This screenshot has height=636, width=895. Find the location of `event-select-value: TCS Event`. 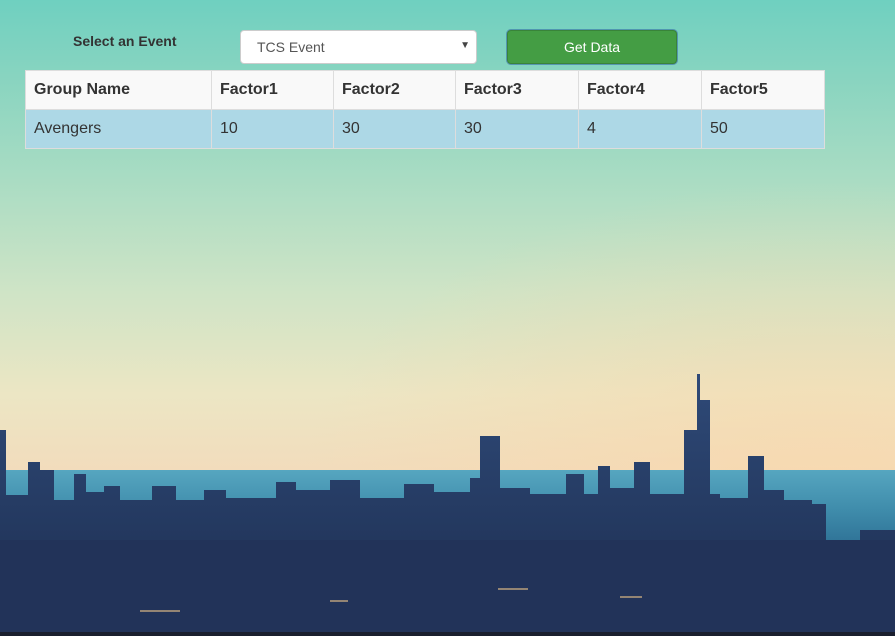

event-select-value: TCS Event is located at coordinates (291, 47).